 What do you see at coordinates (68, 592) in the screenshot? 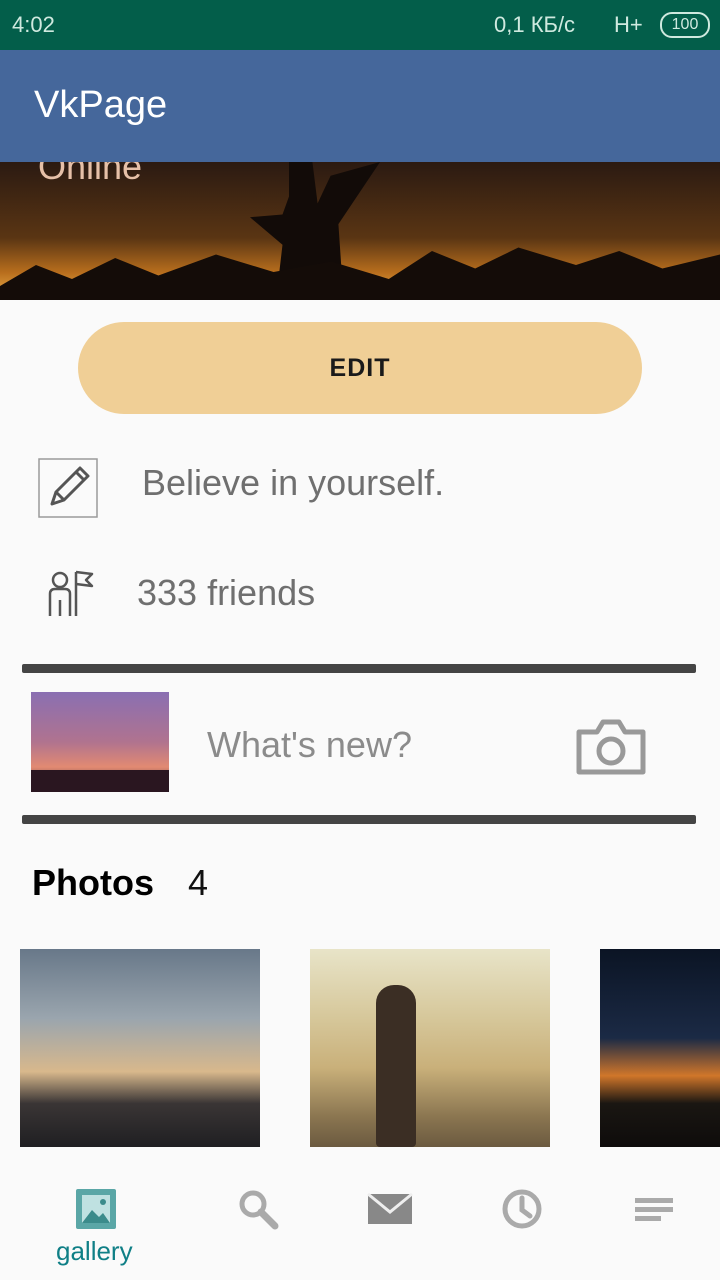
I see `friends-icon` at bounding box center [68, 592].